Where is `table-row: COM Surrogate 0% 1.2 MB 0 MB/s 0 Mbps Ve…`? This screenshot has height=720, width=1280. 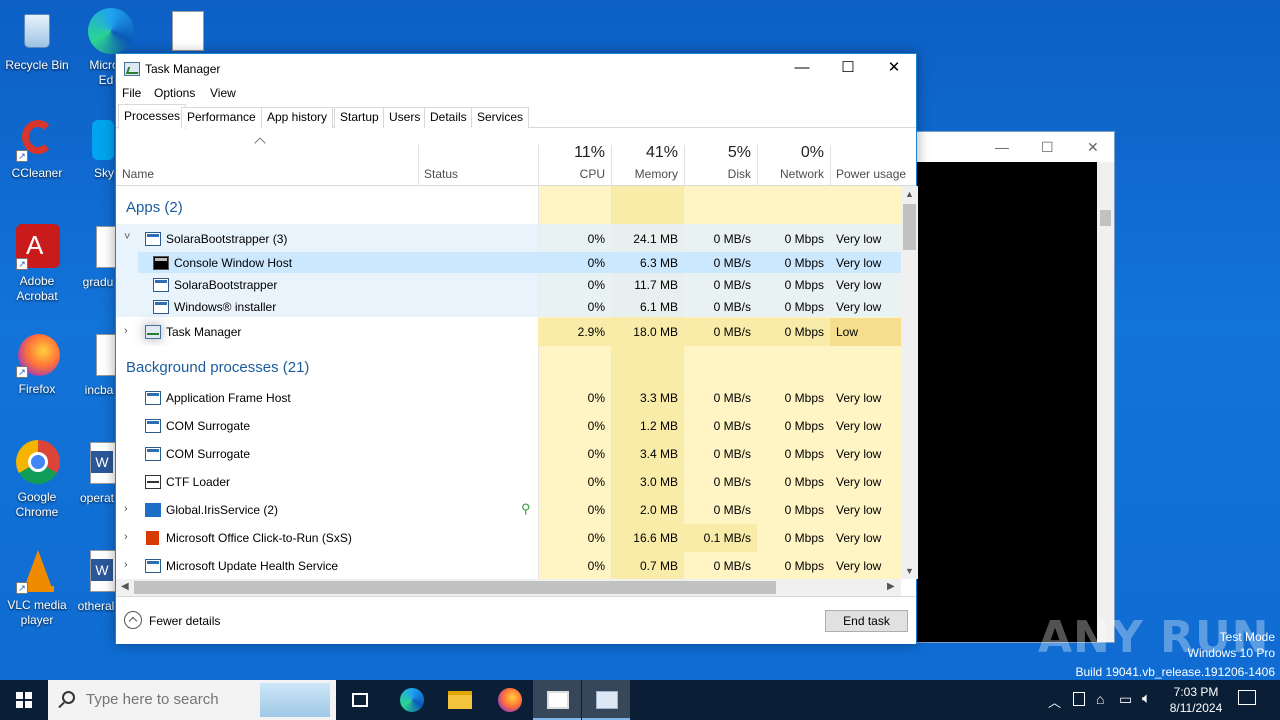
table-row: COM Surrogate 0% 1.2 MB 0 MB/s 0 Mbps Ve… is located at coordinates (508, 426).